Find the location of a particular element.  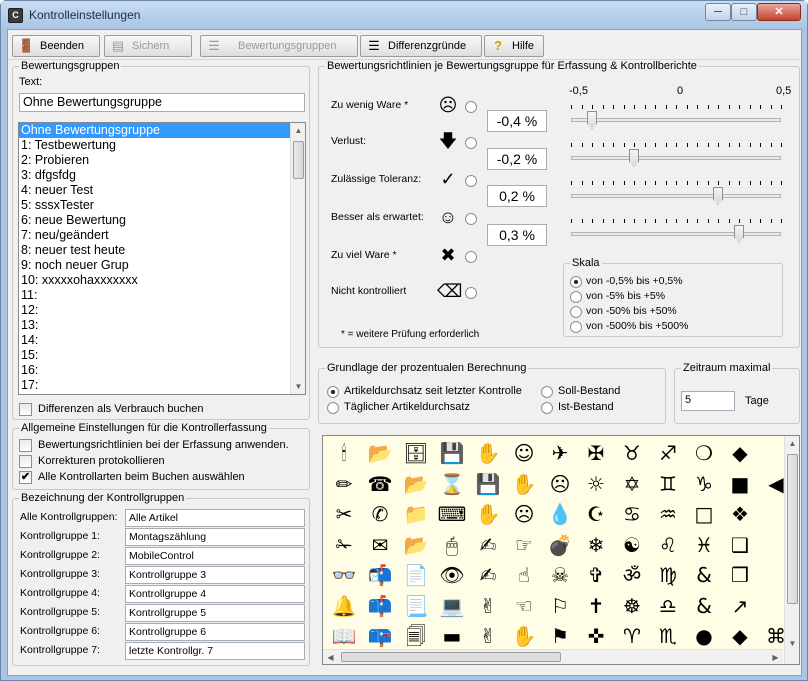

grundlage-opt4-radio is located at coordinates (547, 408).